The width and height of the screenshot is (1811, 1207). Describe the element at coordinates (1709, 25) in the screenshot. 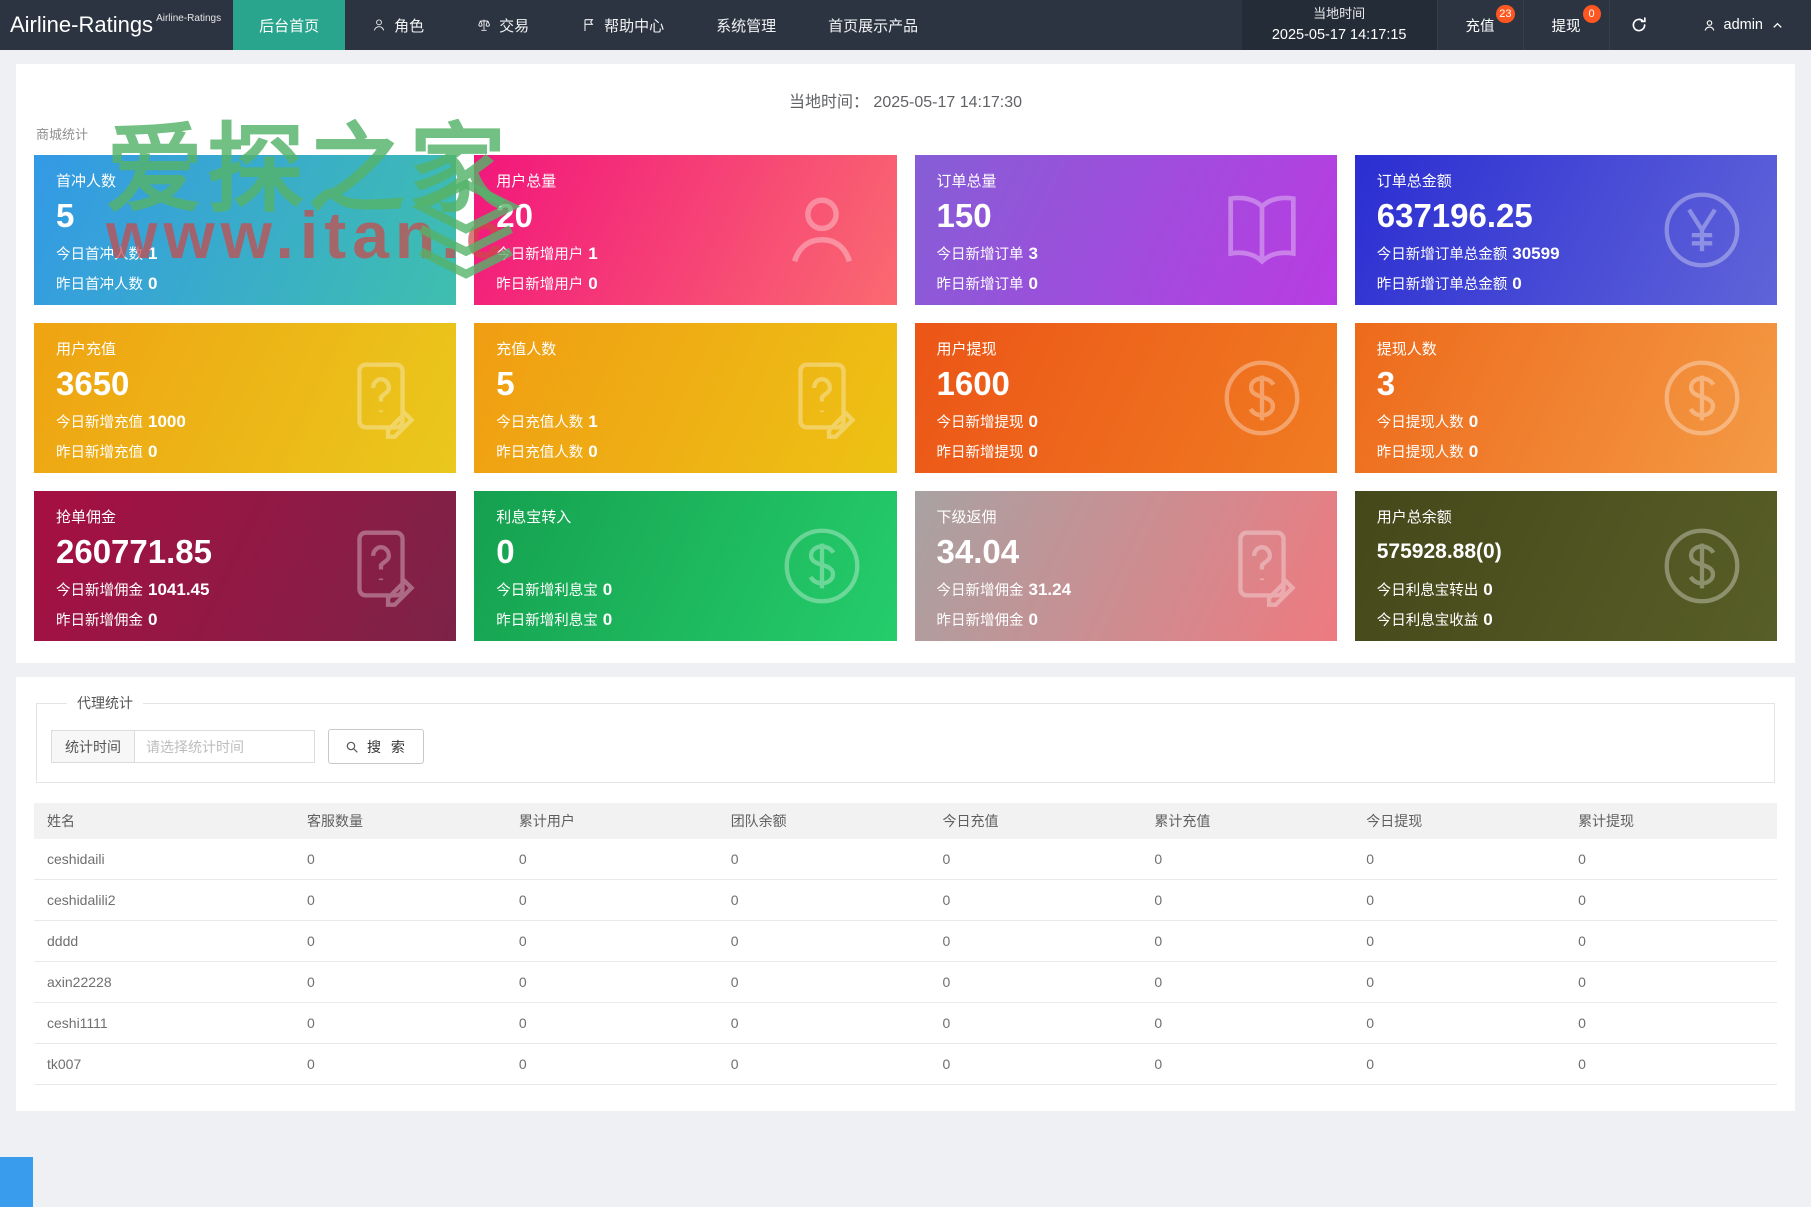

I see `user-icon` at that location.